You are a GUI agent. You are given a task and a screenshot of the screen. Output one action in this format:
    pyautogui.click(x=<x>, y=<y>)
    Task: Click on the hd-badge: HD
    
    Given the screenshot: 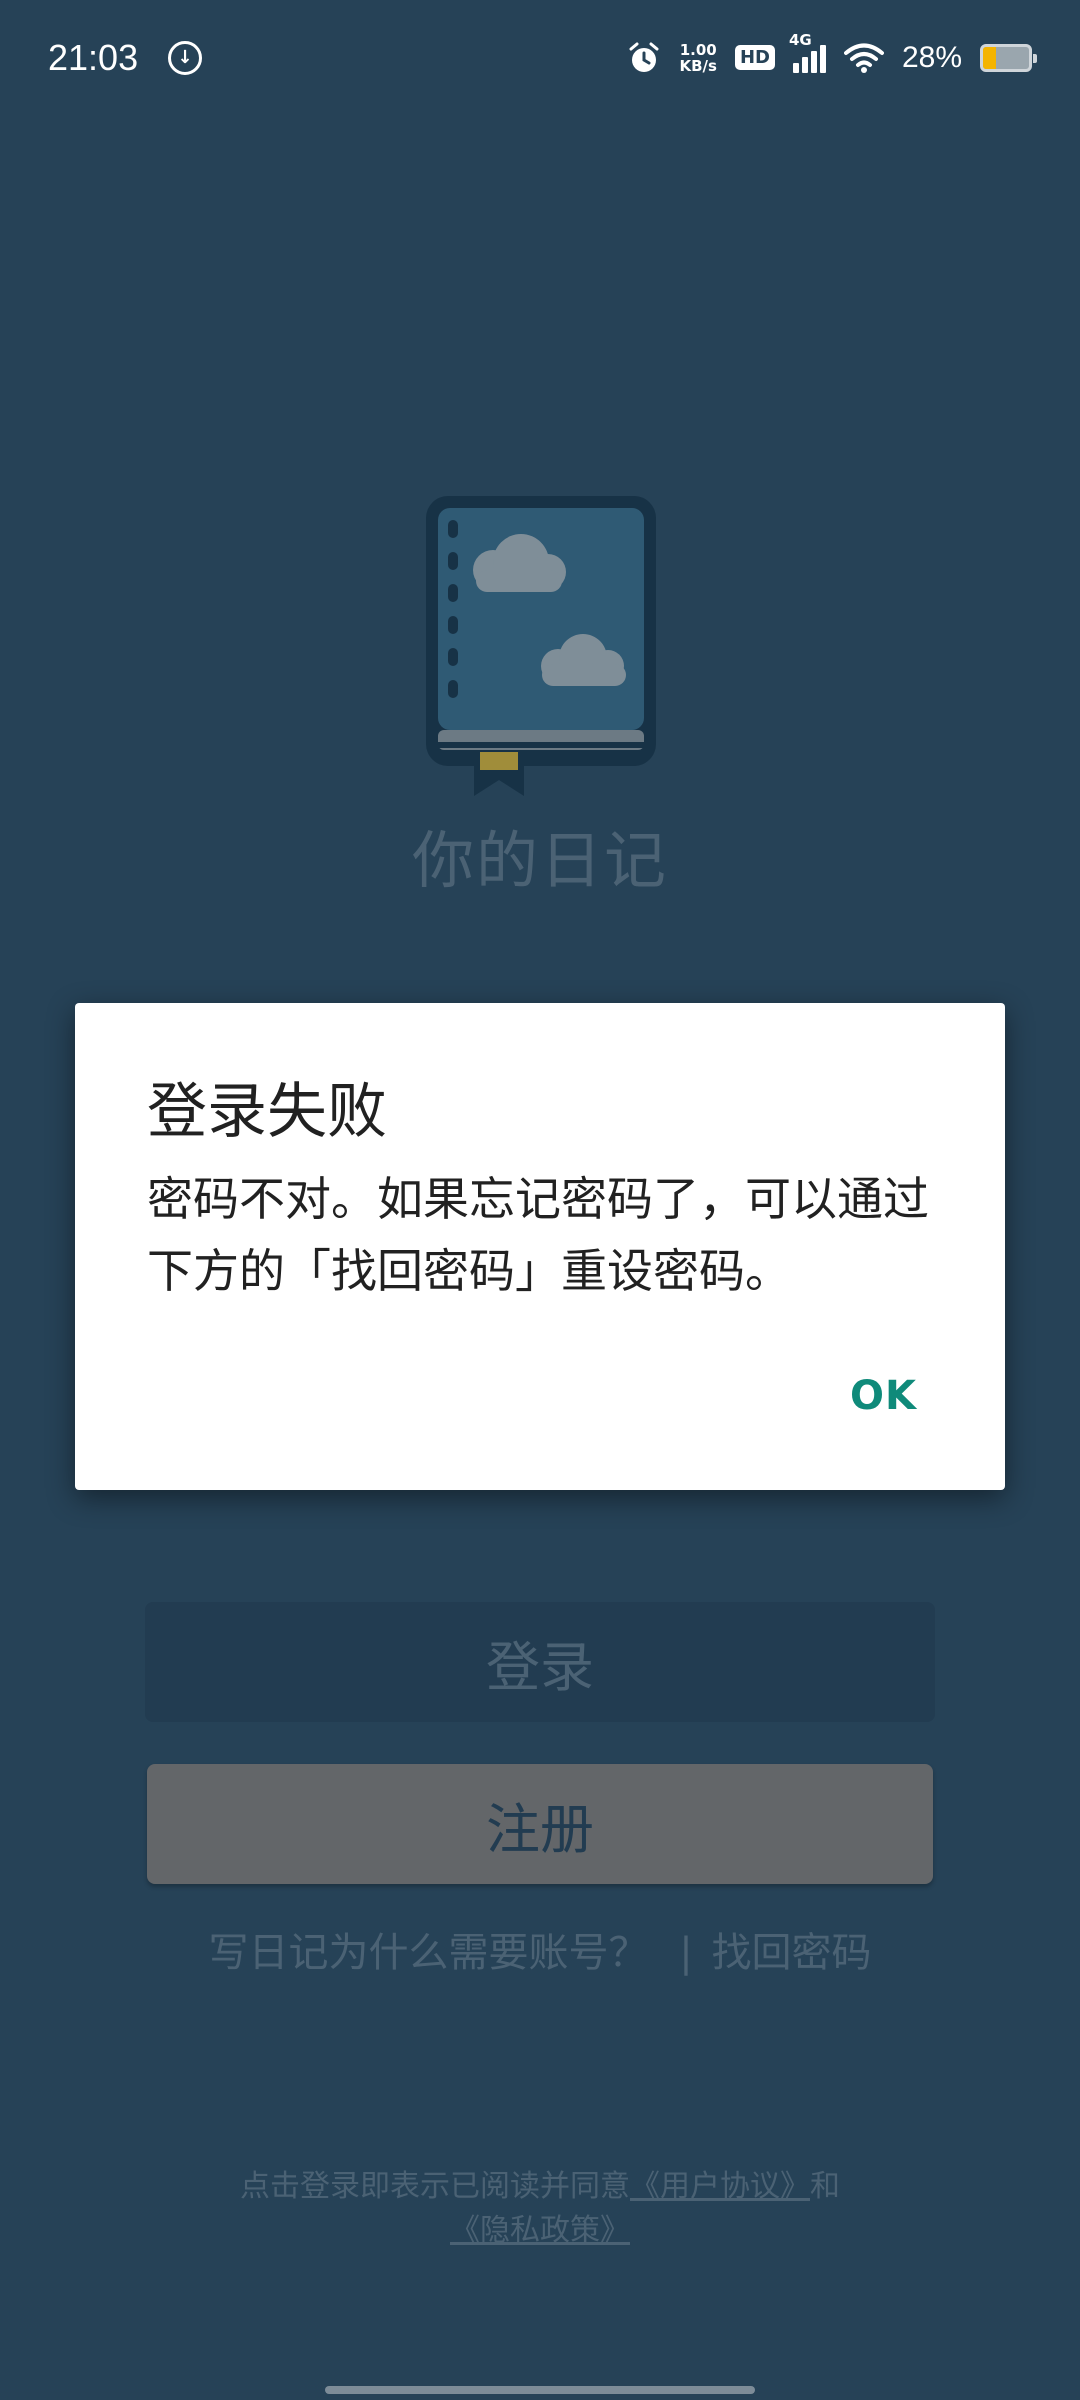 What is the action you would take?
    pyautogui.click(x=754, y=57)
    